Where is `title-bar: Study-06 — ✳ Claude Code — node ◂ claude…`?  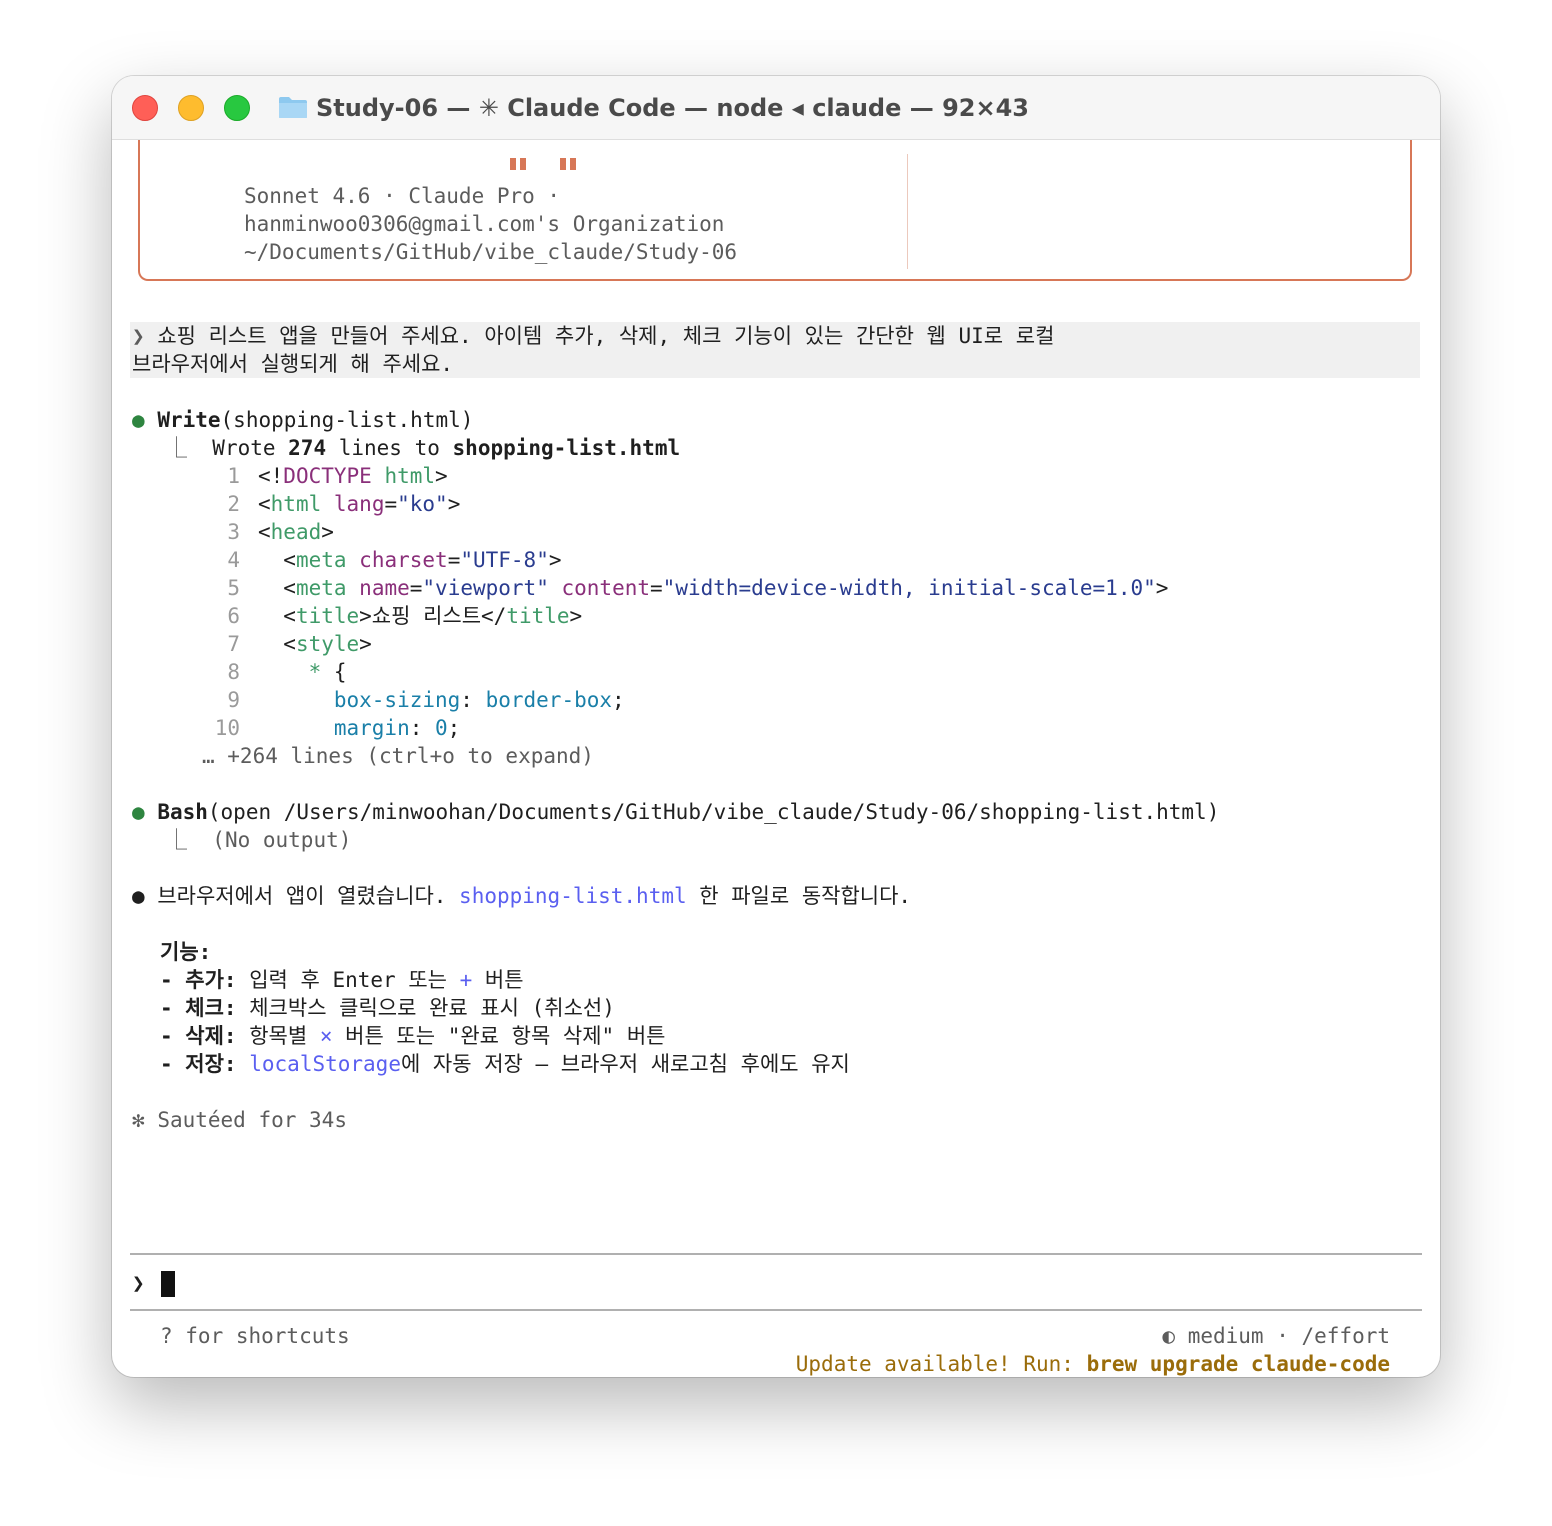 title-bar: Study-06 — ✳ Claude Code — node ◂ claude… is located at coordinates (776, 108).